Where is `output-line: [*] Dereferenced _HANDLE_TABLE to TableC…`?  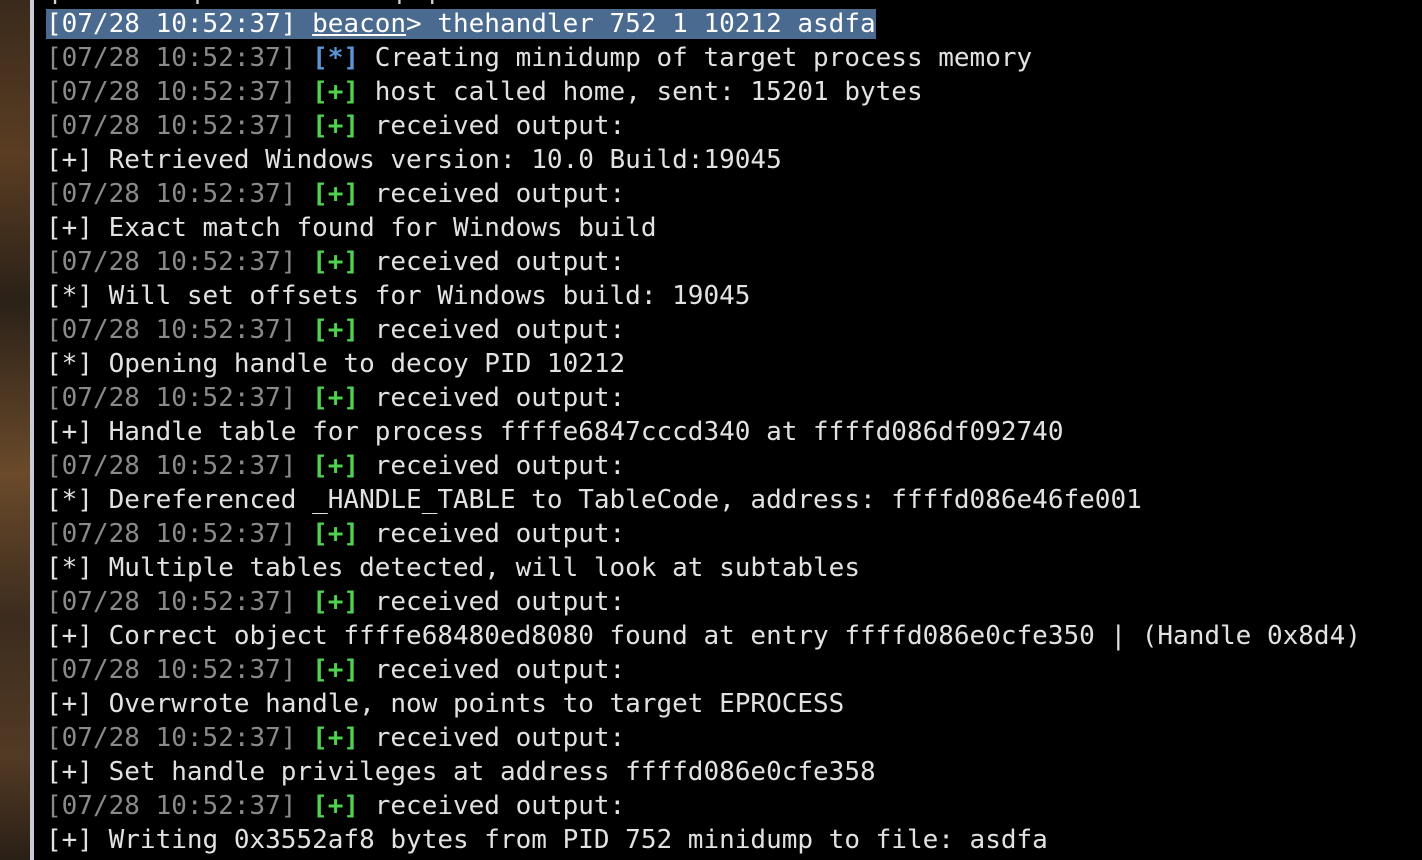
output-line: [*] Dereferenced _HANDLE_TABLE to TableC… is located at coordinates (703, 500).